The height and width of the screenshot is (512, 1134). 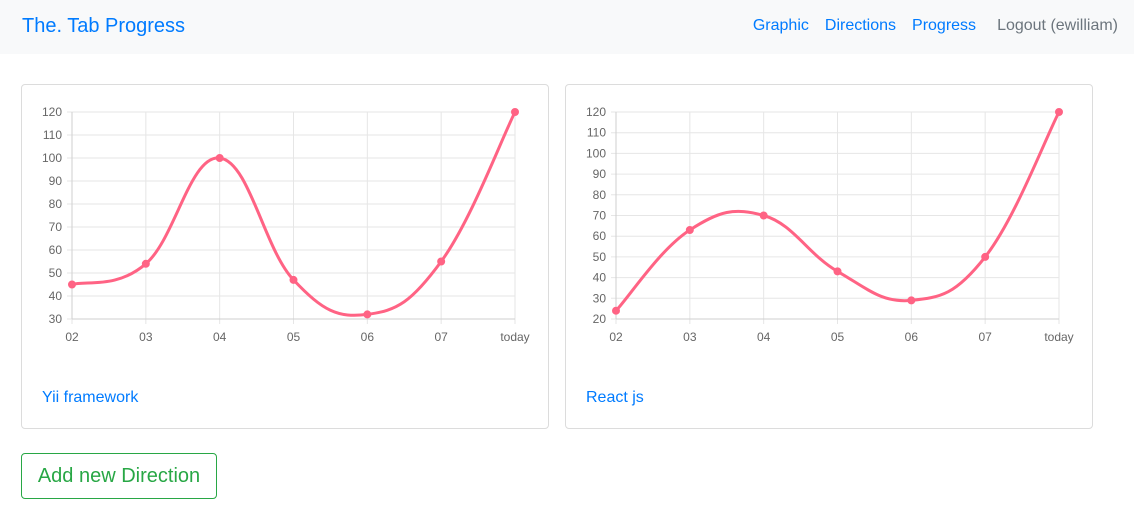 What do you see at coordinates (781, 26) in the screenshot?
I see `nav-link-graphic: Graphic` at bounding box center [781, 26].